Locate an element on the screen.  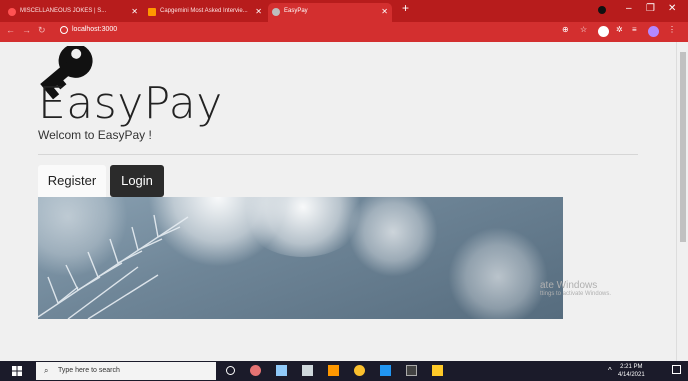
close-window-button: ✕ is located at coordinates (672, 8).